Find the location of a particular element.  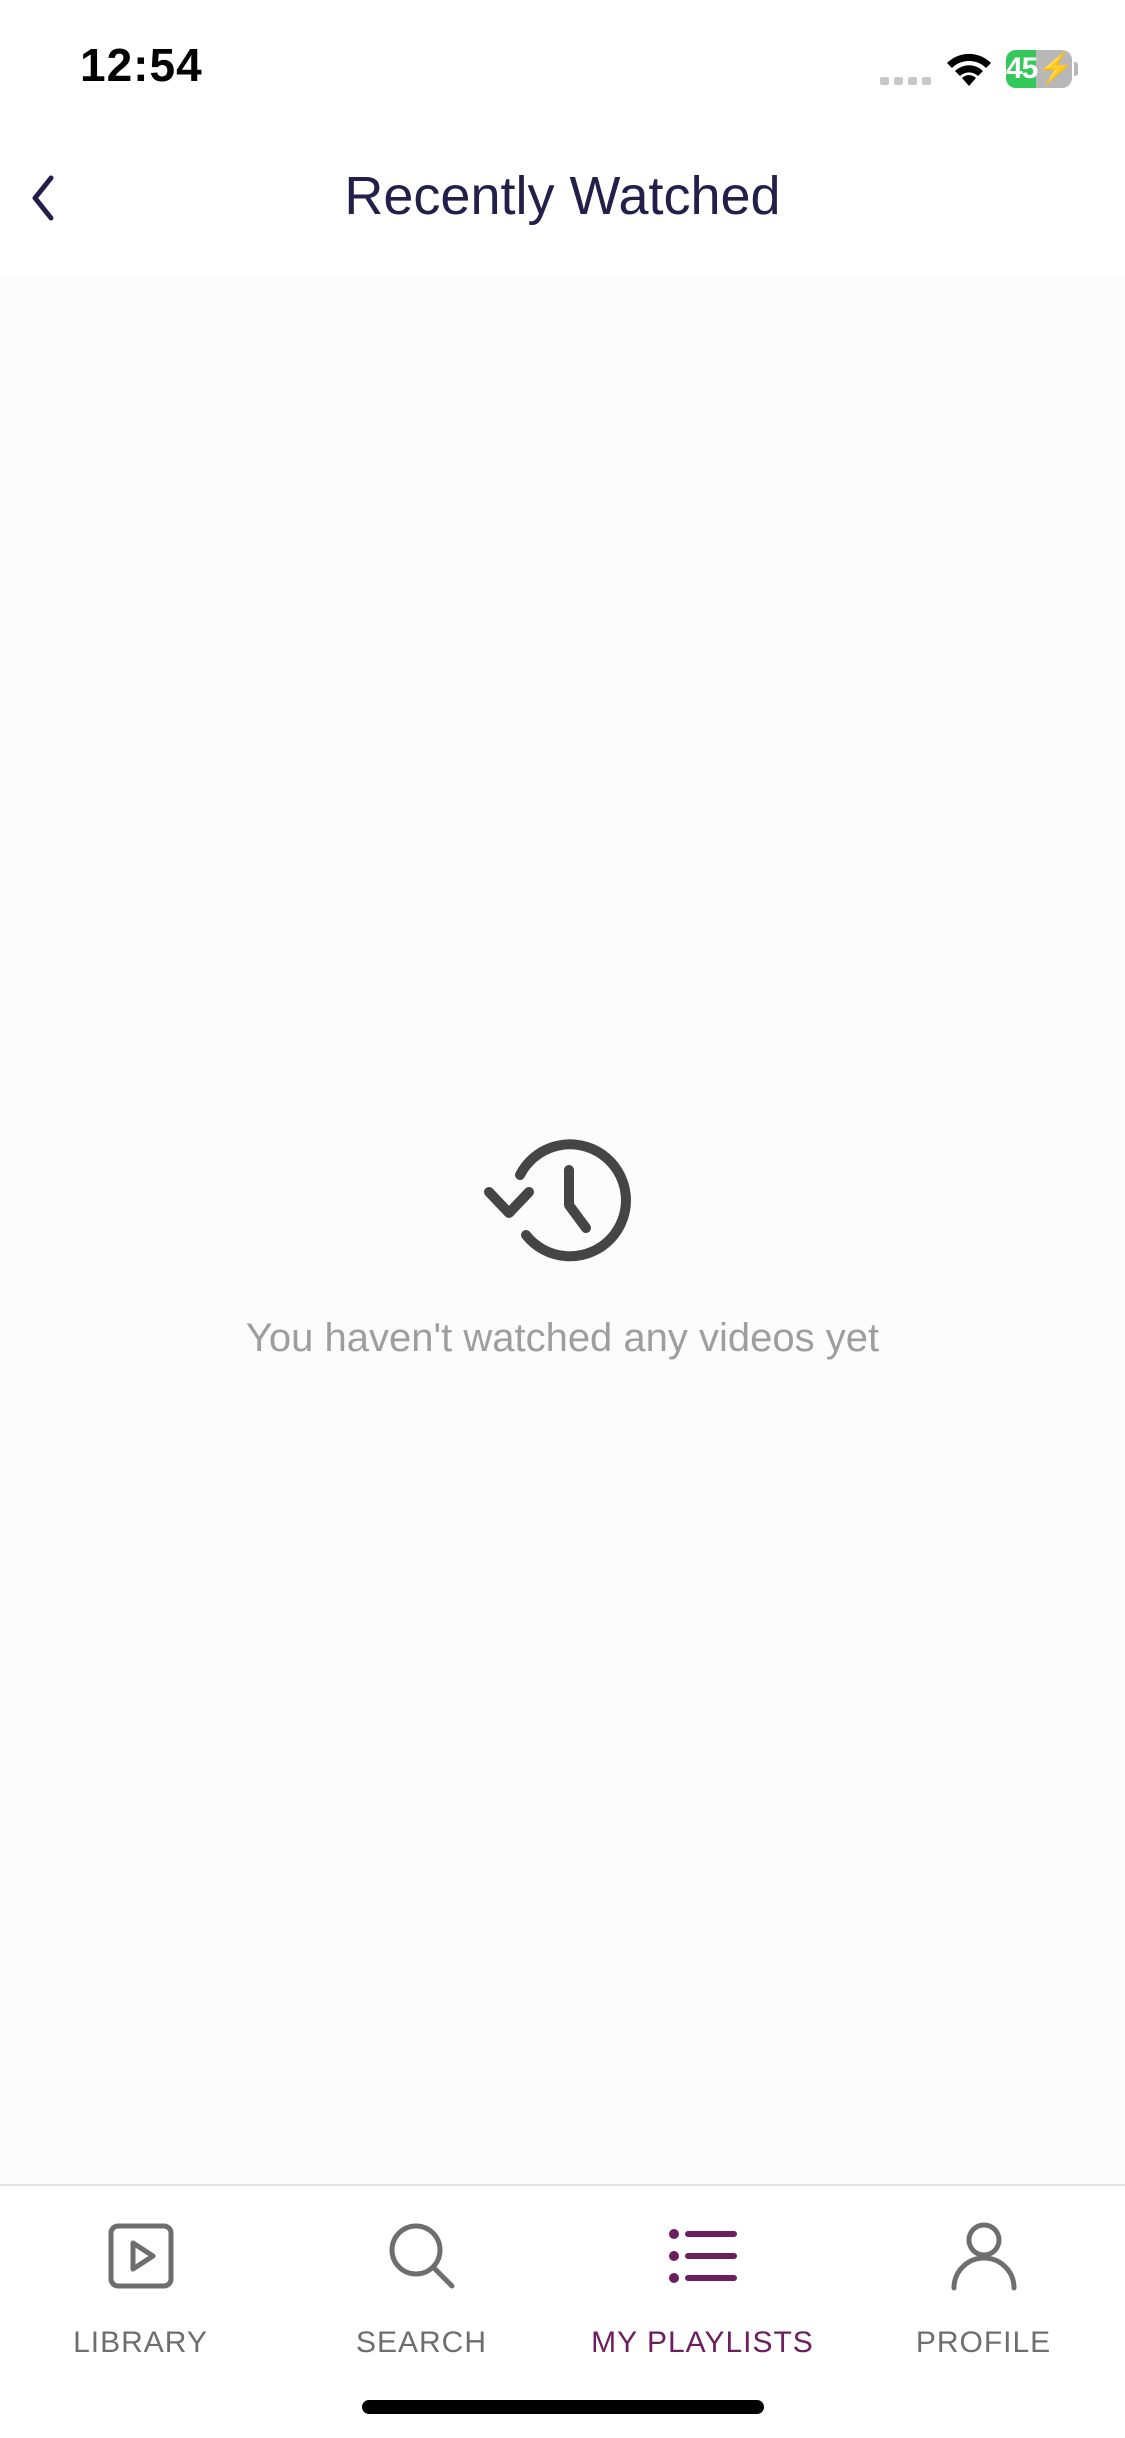

battery-charging-icon: 45⚡ is located at coordinates (1042, 69).